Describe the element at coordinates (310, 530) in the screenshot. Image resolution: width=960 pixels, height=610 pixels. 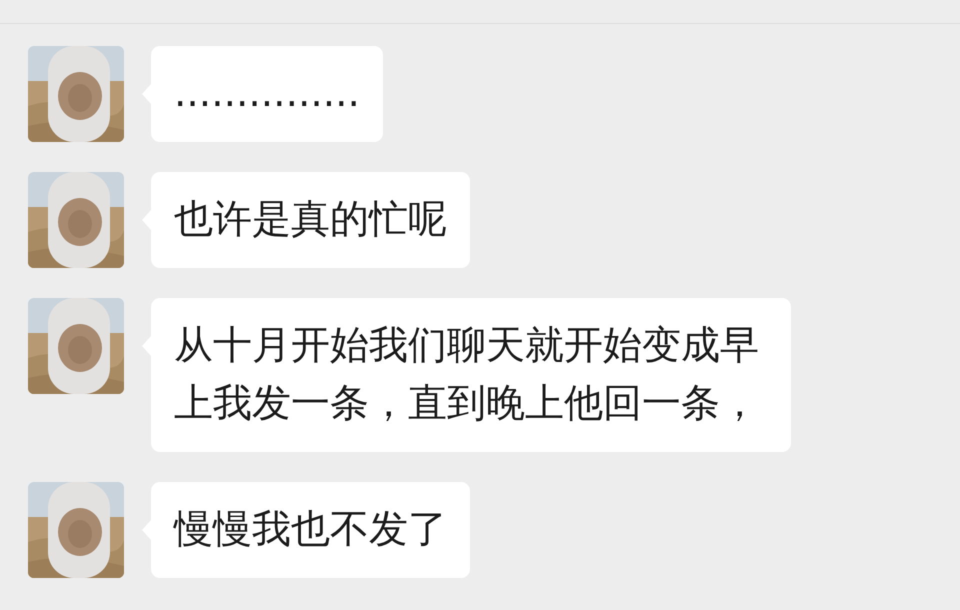
I see `message-bubble: 慢慢我也不发了` at that location.